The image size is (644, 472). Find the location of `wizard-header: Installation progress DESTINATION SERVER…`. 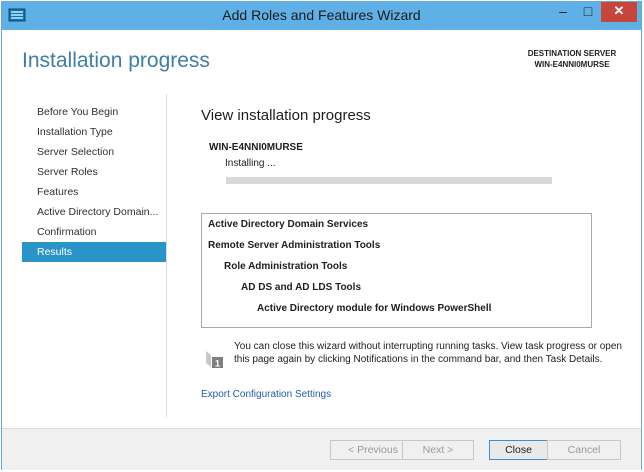

wizard-header: Installation progress DESTINATION SERVER… is located at coordinates (321, 61).